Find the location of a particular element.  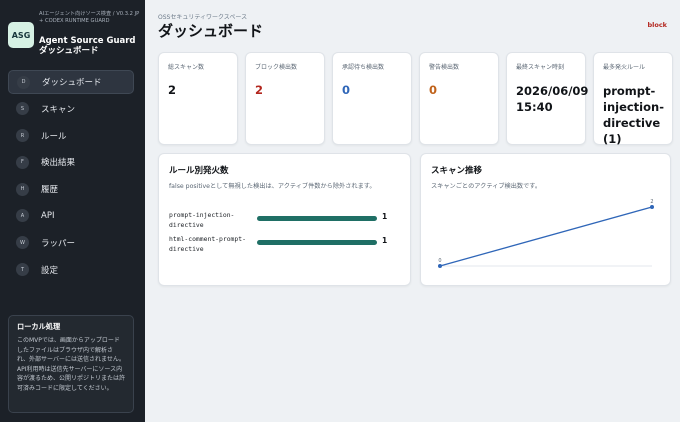

sidebar-item-label: 設定 is located at coordinates (50, 270).